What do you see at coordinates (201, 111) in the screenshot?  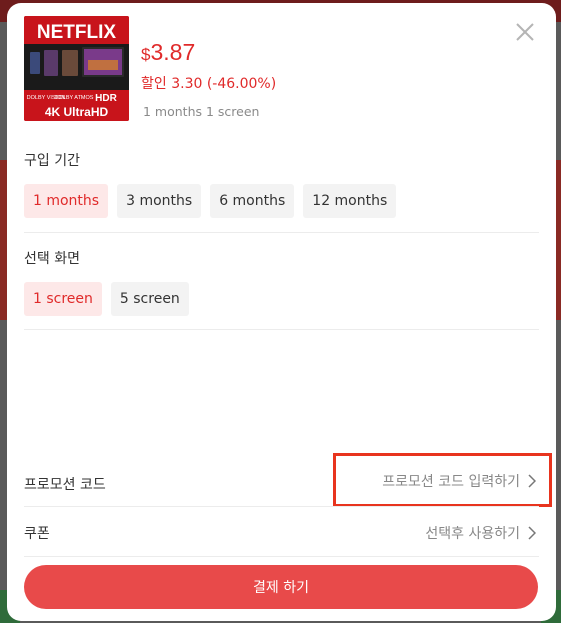 I see `selection-summary: 1 months 1 screen` at bounding box center [201, 111].